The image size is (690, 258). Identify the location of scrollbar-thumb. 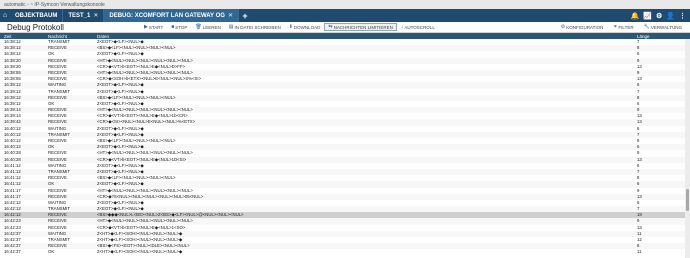
(687, 200).